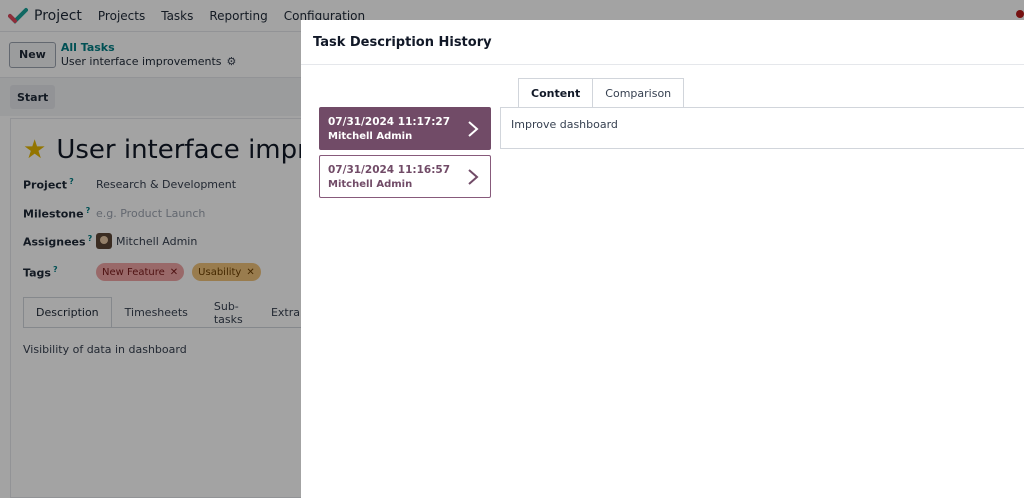 This screenshot has height=498, width=1024. Describe the element at coordinates (662, 42) in the screenshot. I see `modal-header: Task Description History` at that location.